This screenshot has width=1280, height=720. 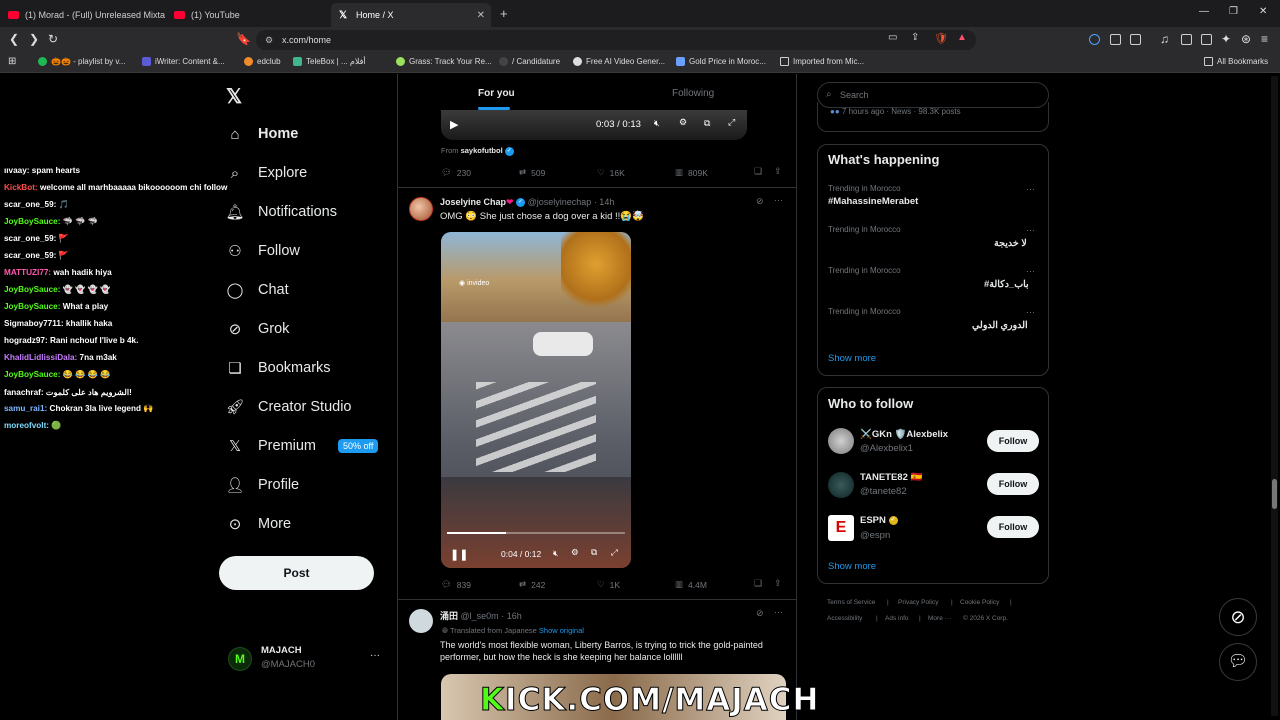 What do you see at coordinates (941, 38) in the screenshot?
I see `brave-shield-icon: 🛡` at bounding box center [941, 38].